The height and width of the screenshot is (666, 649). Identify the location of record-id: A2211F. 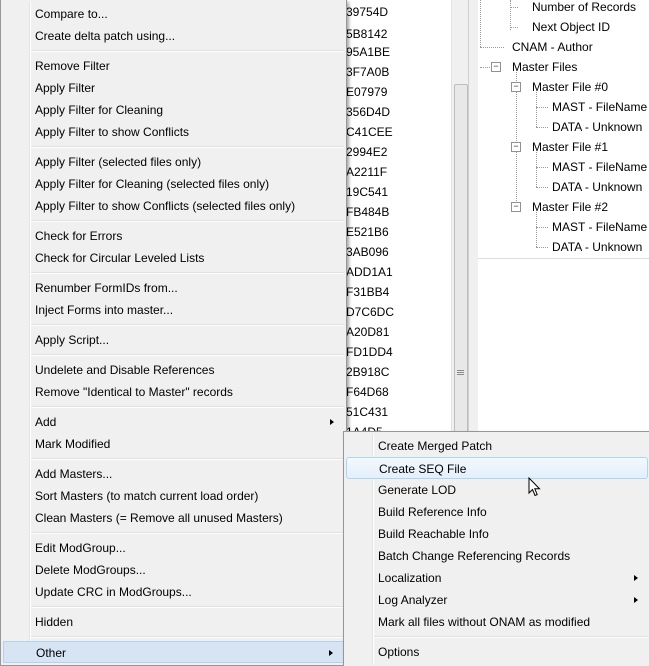
(366, 172).